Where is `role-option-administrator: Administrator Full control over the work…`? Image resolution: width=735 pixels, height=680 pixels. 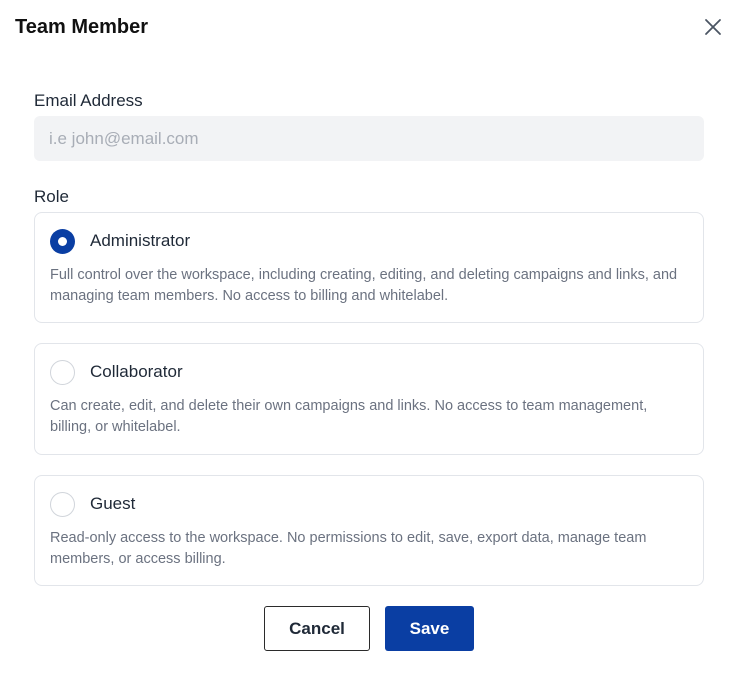
role-option-administrator: Administrator Full control over the work… is located at coordinates (369, 267).